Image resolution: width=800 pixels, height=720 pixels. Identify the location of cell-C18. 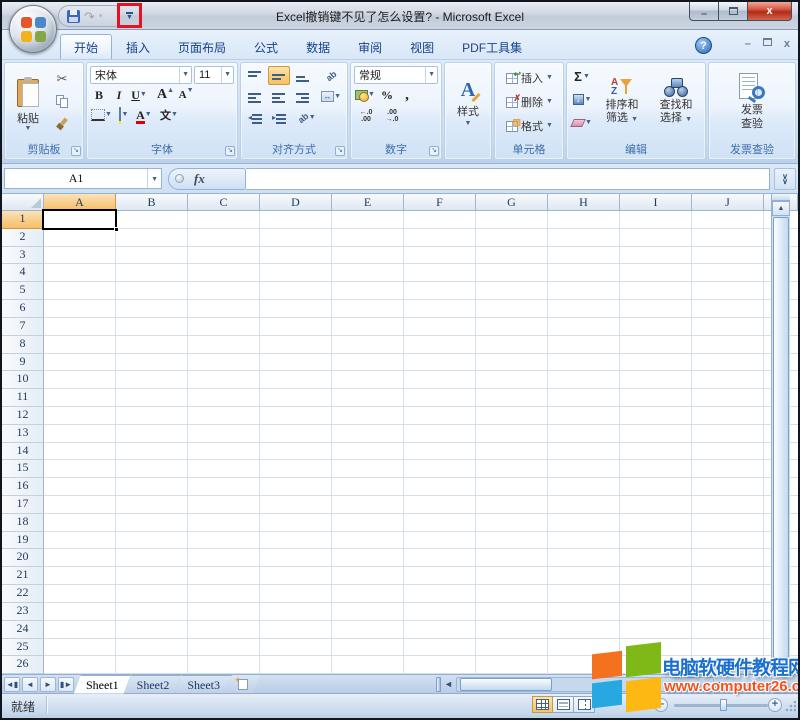
(224, 522).